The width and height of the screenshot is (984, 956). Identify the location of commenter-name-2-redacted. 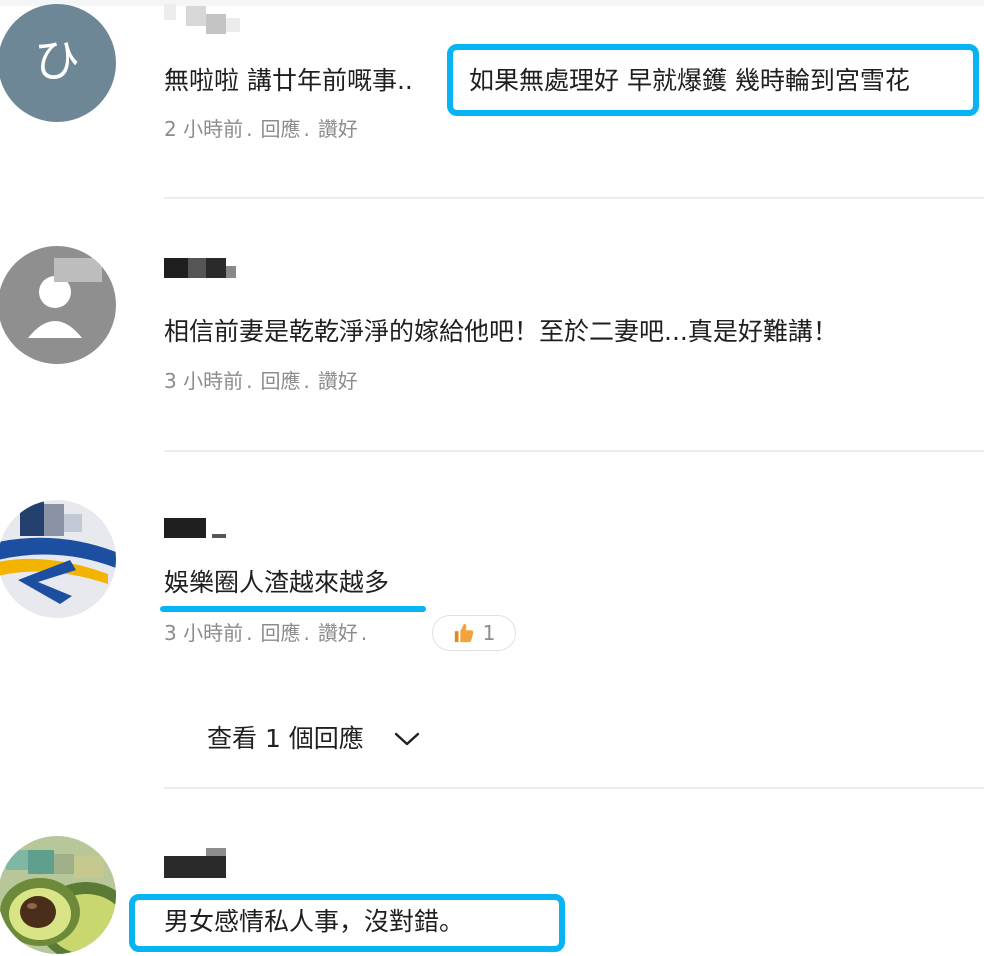
(200, 267).